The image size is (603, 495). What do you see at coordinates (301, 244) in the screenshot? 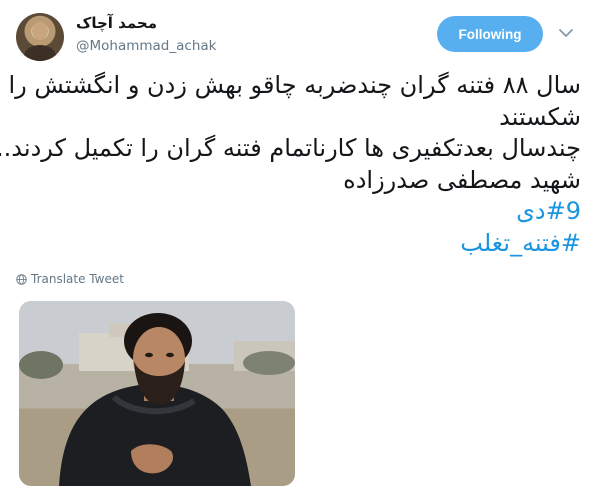
I see `hashtag-link: #فتنه_تغلب` at bounding box center [301, 244].